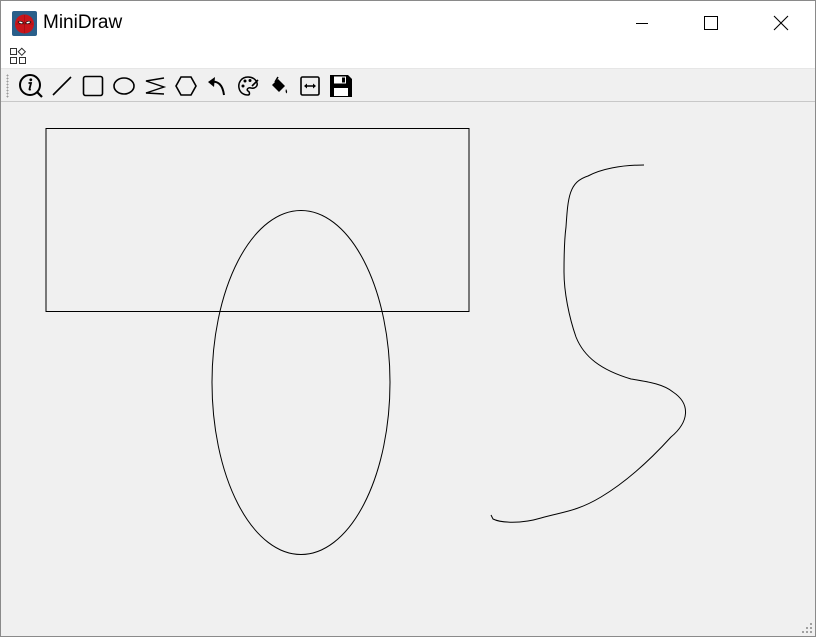 The width and height of the screenshot is (816, 641). Describe the element at coordinates (408, 56) in the screenshot. I see `menu-bar` at that location.